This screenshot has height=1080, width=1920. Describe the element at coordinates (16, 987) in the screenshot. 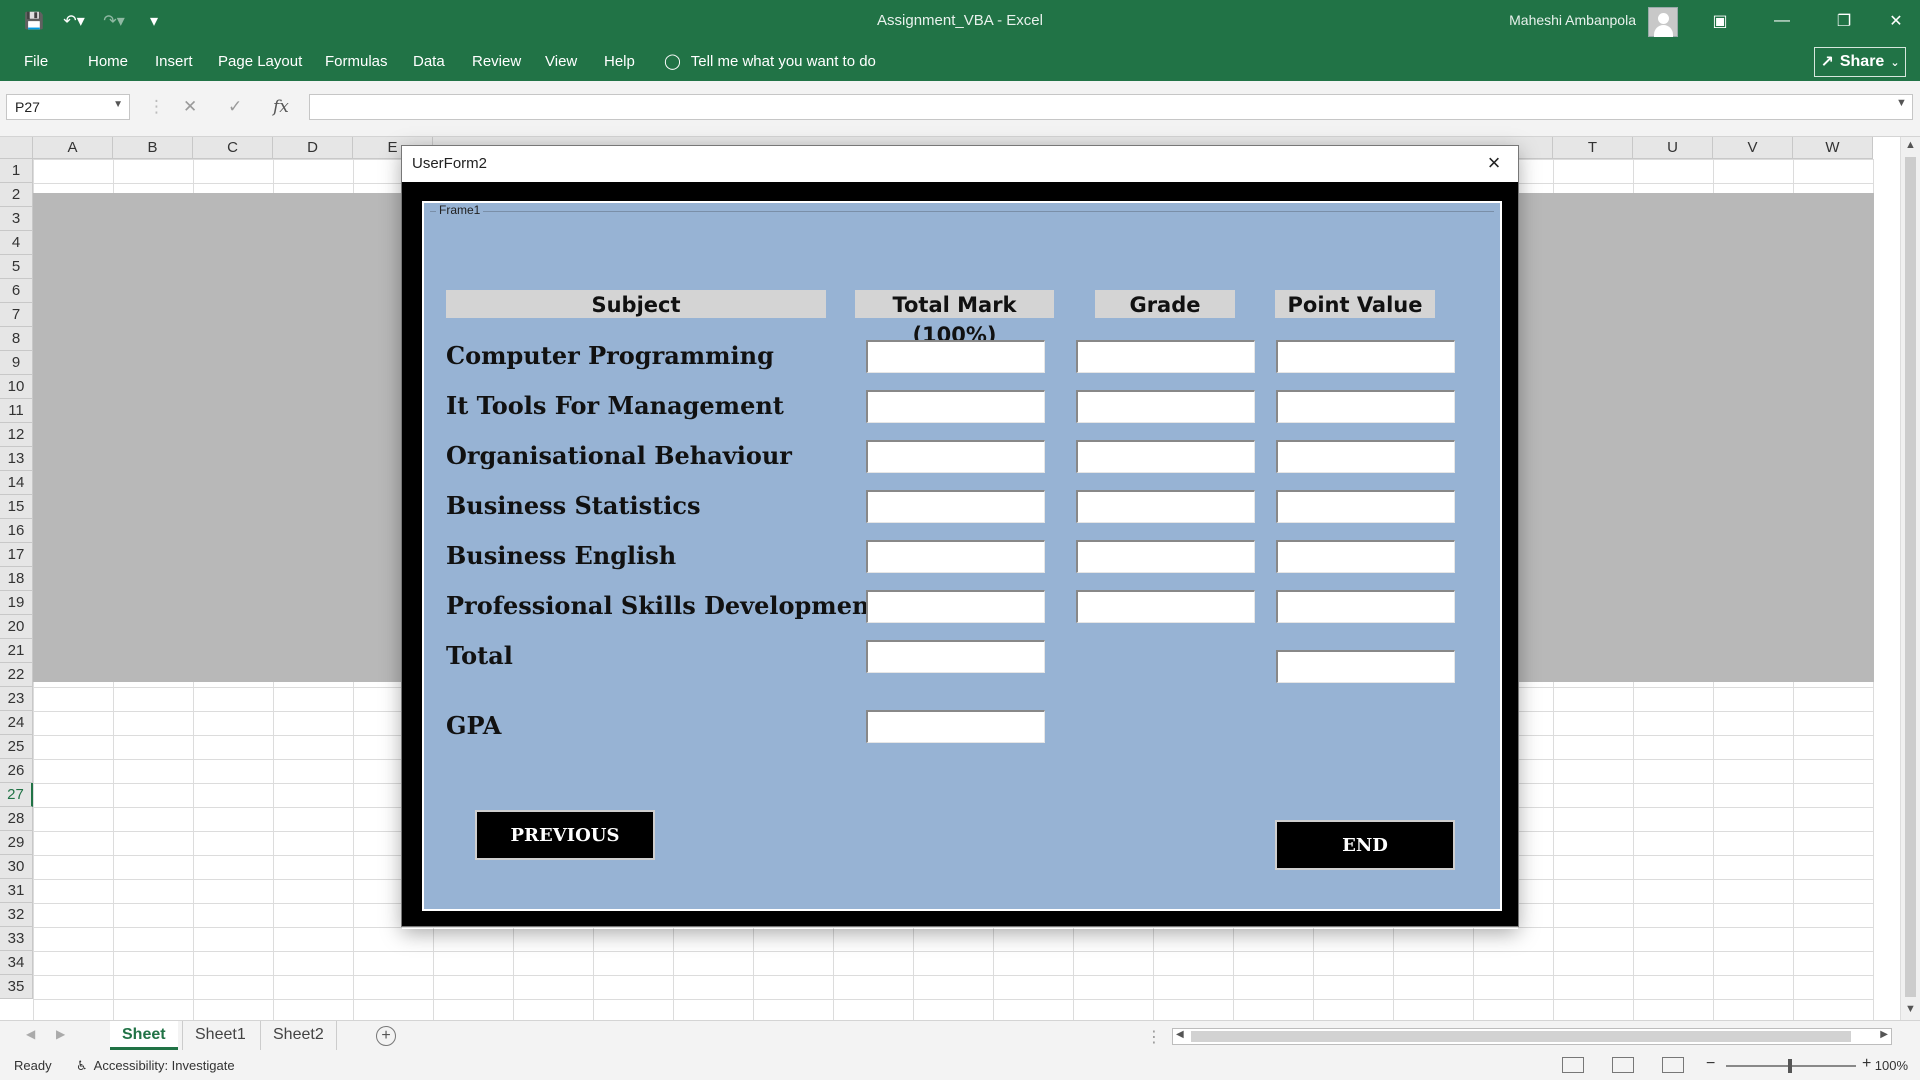

I see `row-header: 35` at that location.